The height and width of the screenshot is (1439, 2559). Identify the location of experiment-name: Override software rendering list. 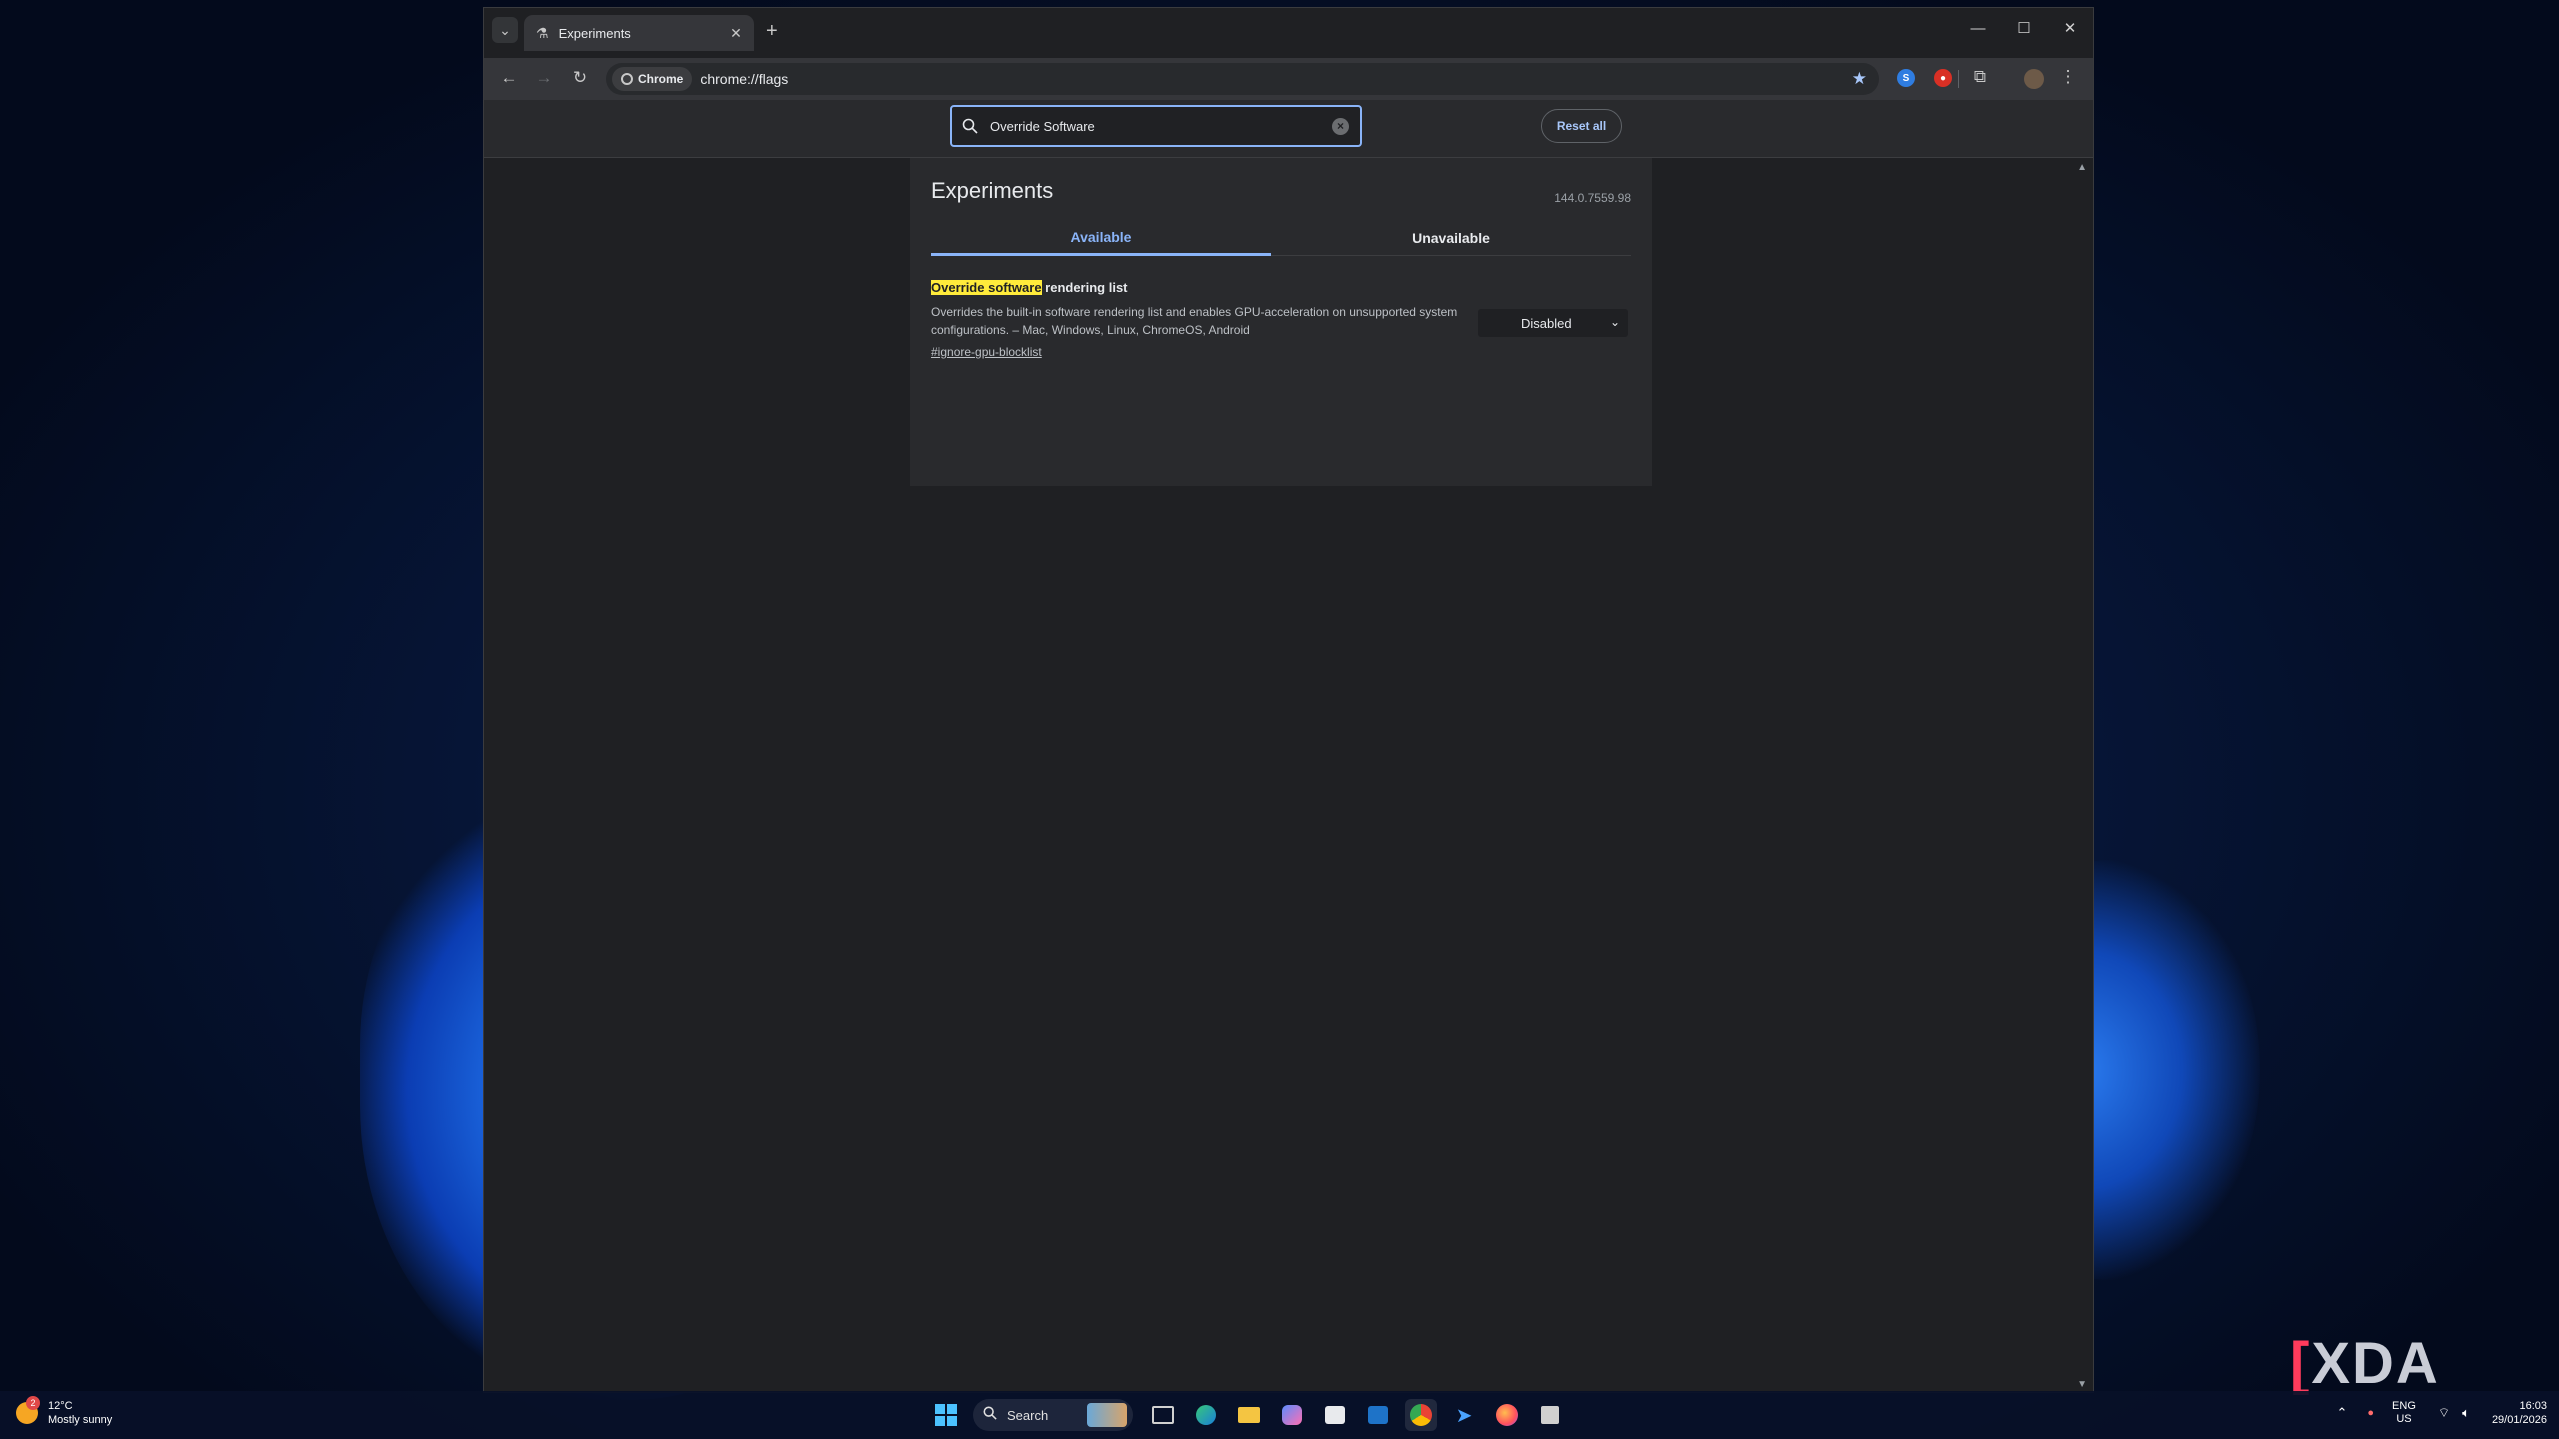
(1029, 287).